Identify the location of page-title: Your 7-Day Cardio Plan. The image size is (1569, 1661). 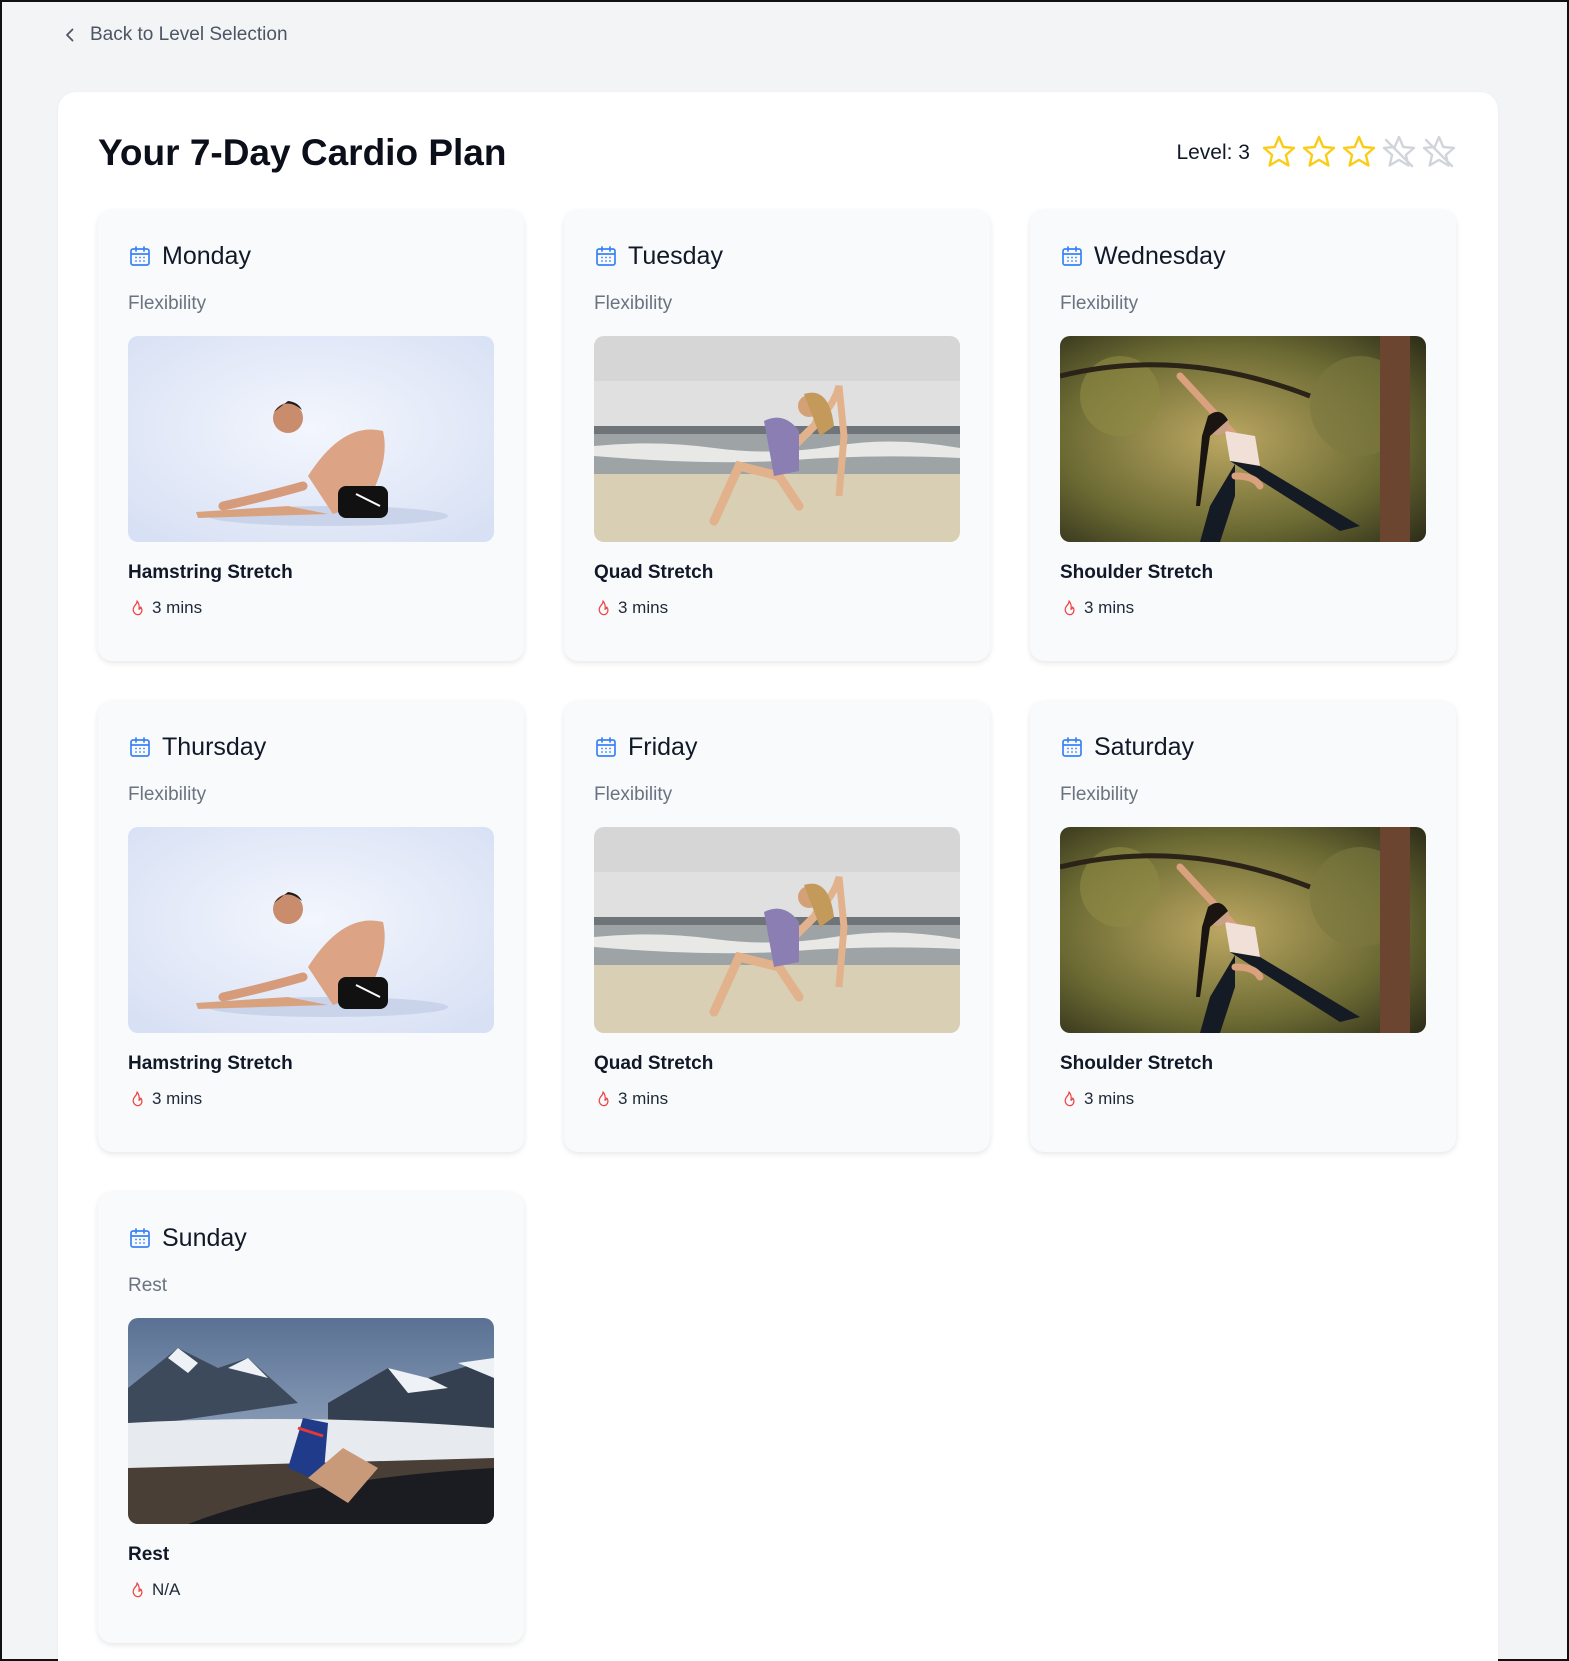
(302, 152).